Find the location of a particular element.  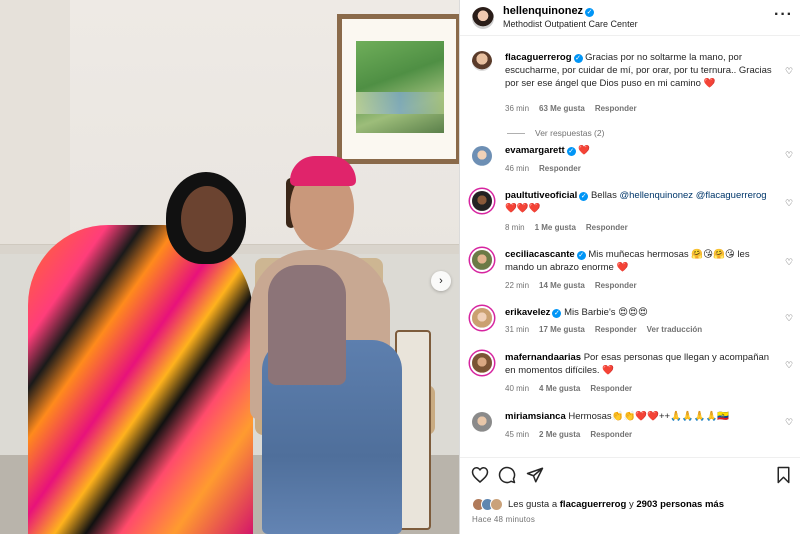

painting-art is located at coordinates (400, 87).